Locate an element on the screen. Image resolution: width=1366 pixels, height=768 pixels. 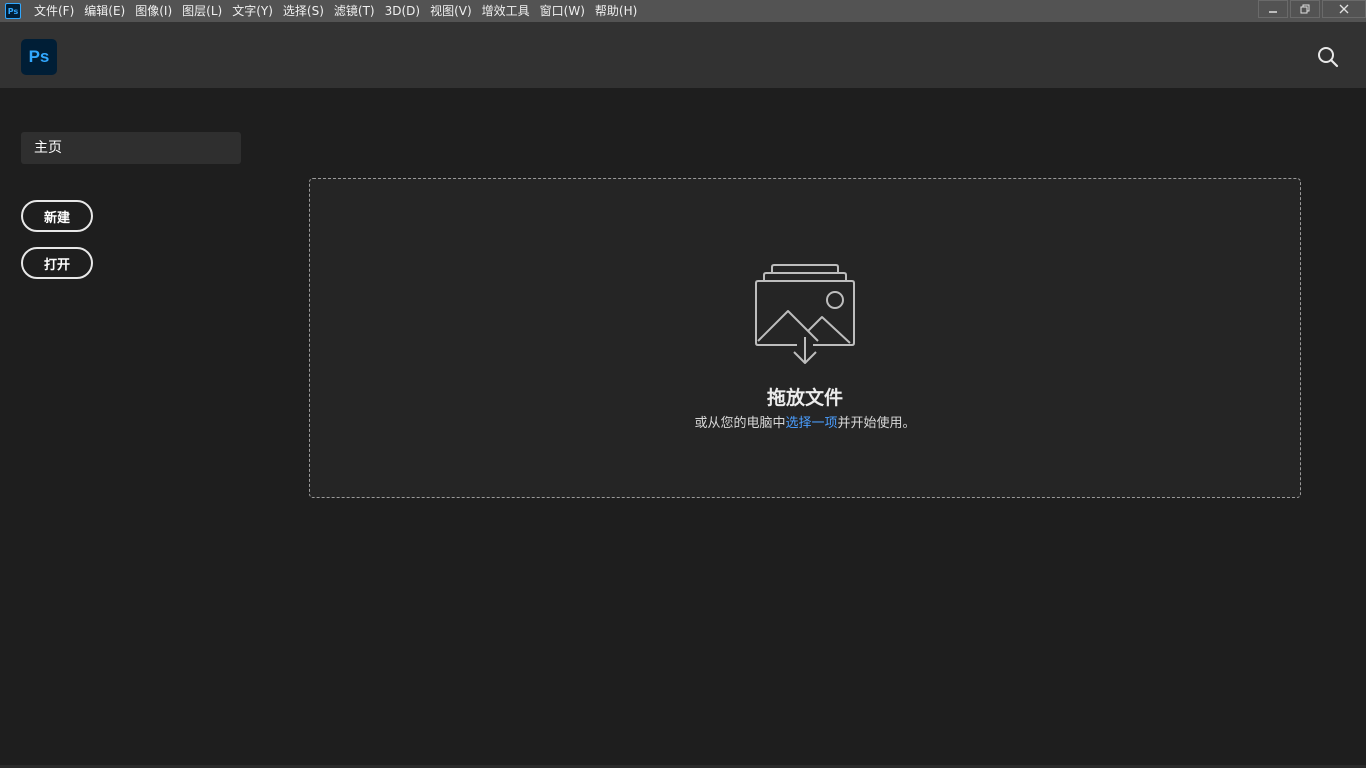
drop-zone-text-before: 或从您的电脑中 is located at coordinates (740, 423).